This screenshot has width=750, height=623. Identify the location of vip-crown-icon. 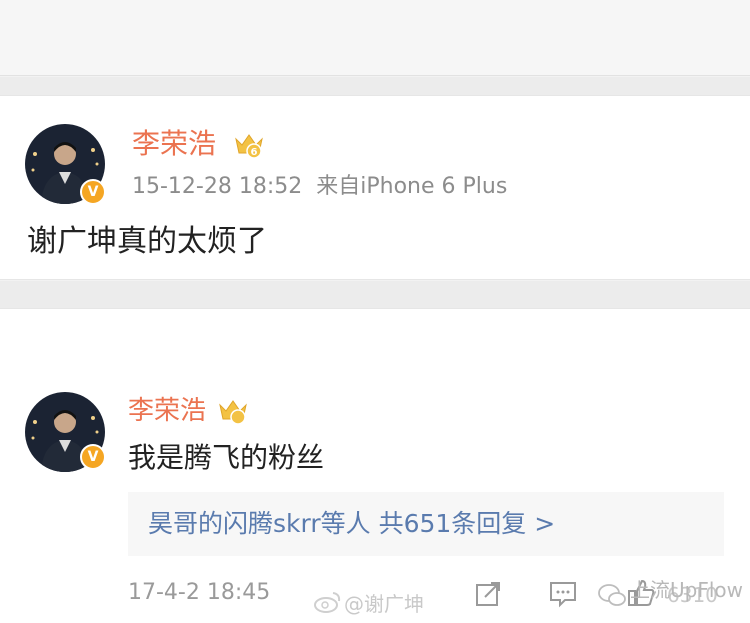
(233, 412).